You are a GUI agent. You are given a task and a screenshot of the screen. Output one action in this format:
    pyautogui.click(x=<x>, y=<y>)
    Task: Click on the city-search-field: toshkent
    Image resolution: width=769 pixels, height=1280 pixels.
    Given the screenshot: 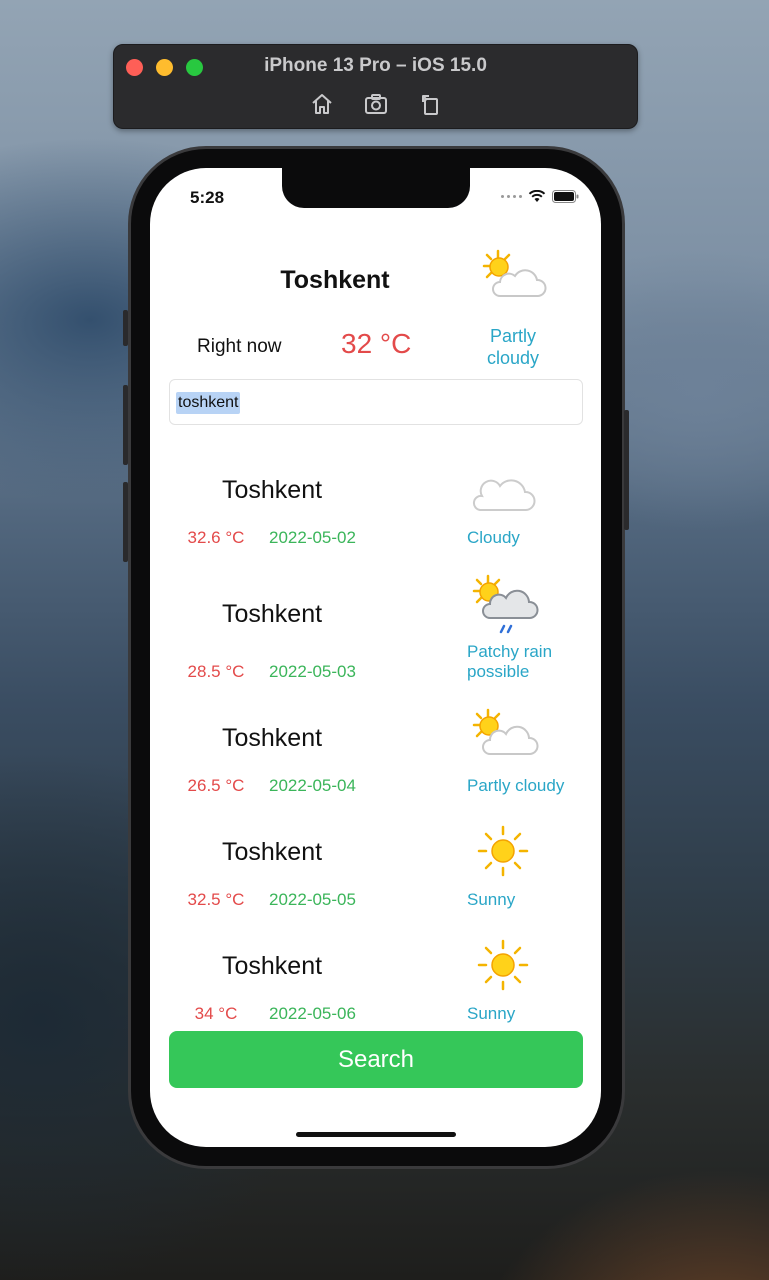 What is the action you would take?
    pyautogui.click(x=376, y=402)
    